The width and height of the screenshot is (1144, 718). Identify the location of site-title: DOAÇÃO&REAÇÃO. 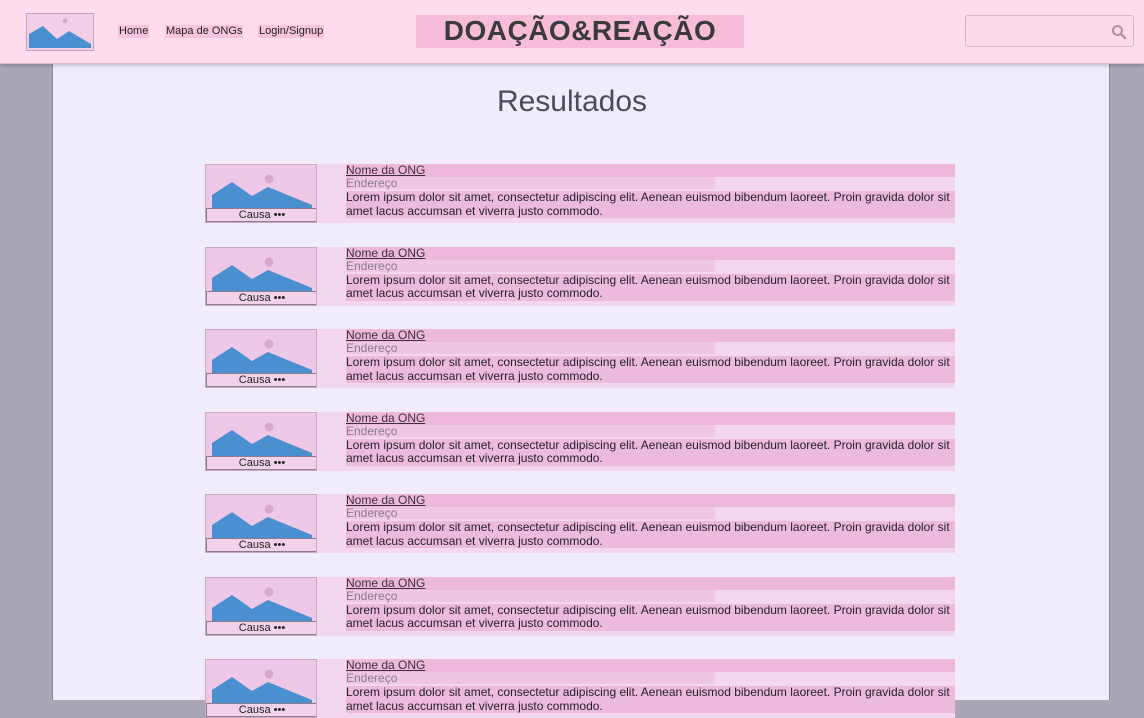
(580, 31).